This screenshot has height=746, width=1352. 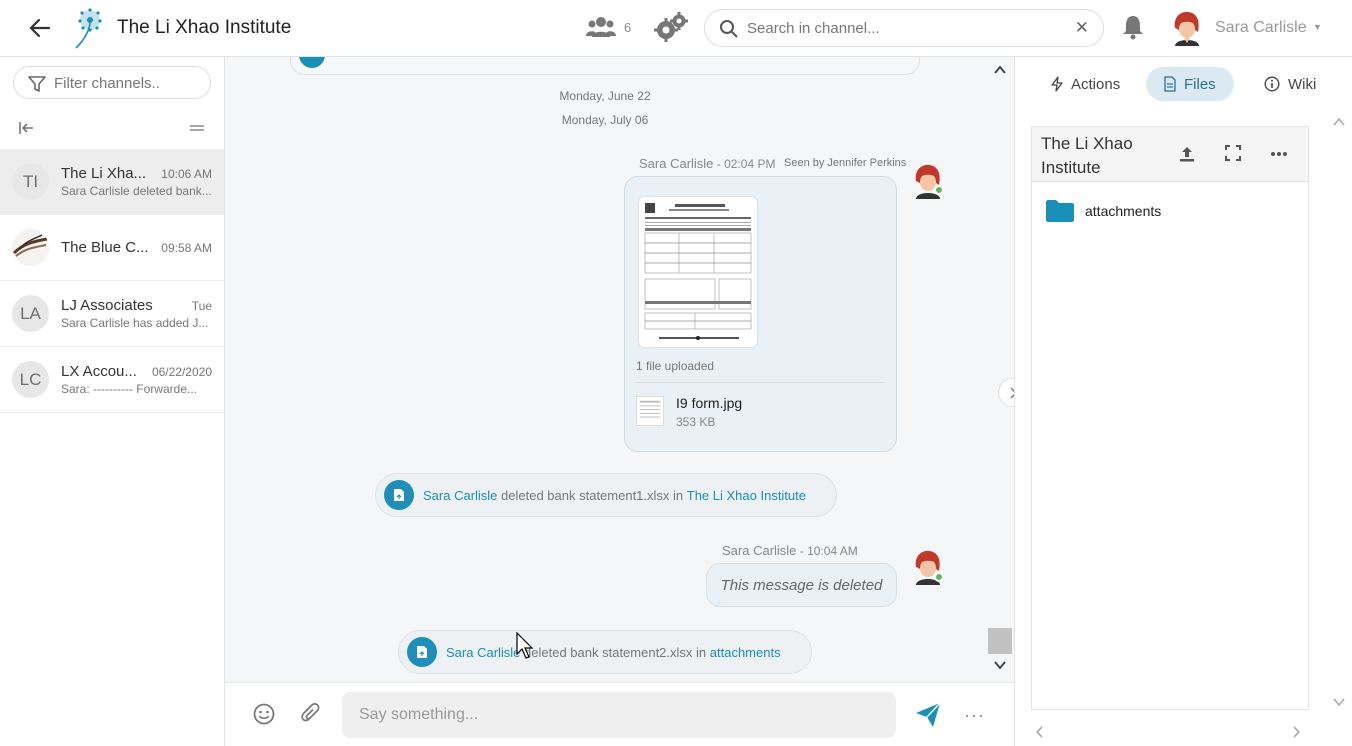 I want to click on message-input, so click(x=619, y=715).